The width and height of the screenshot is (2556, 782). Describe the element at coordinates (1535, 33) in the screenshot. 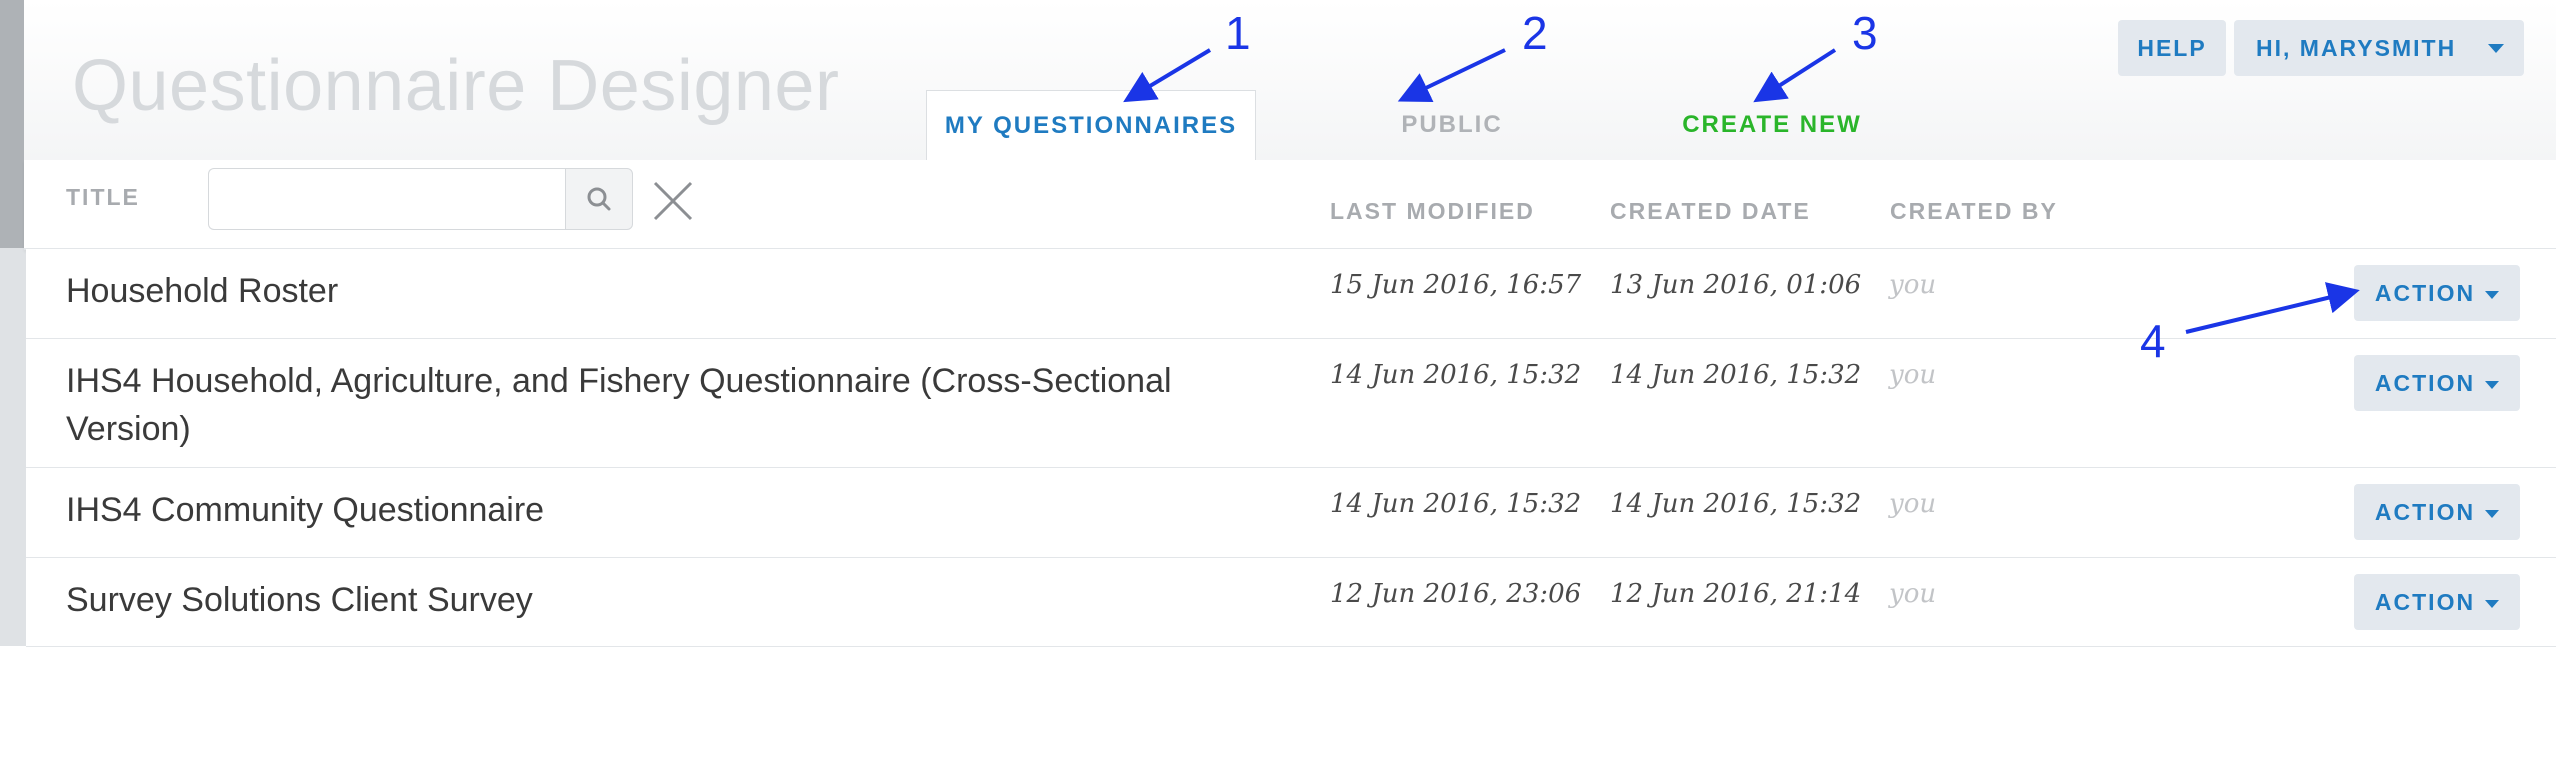

I see `annotation-marker-2: 2` at that location.